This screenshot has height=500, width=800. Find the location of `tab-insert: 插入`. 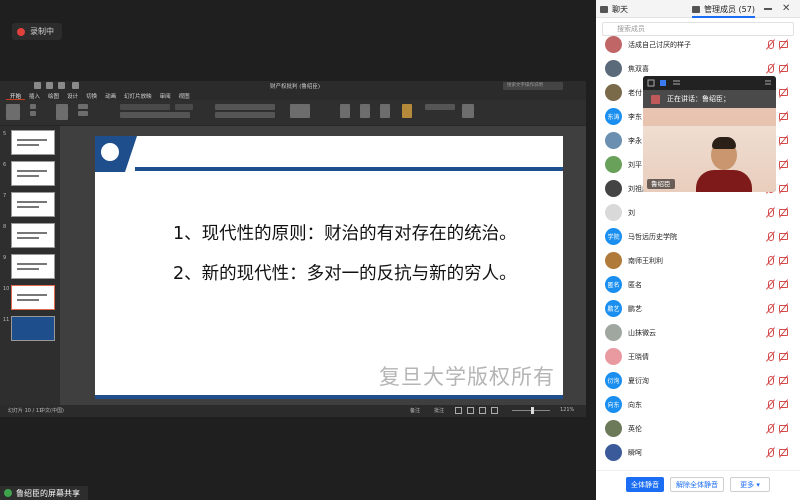

tab-insert: 插入 is located at coordinates (34, 95).